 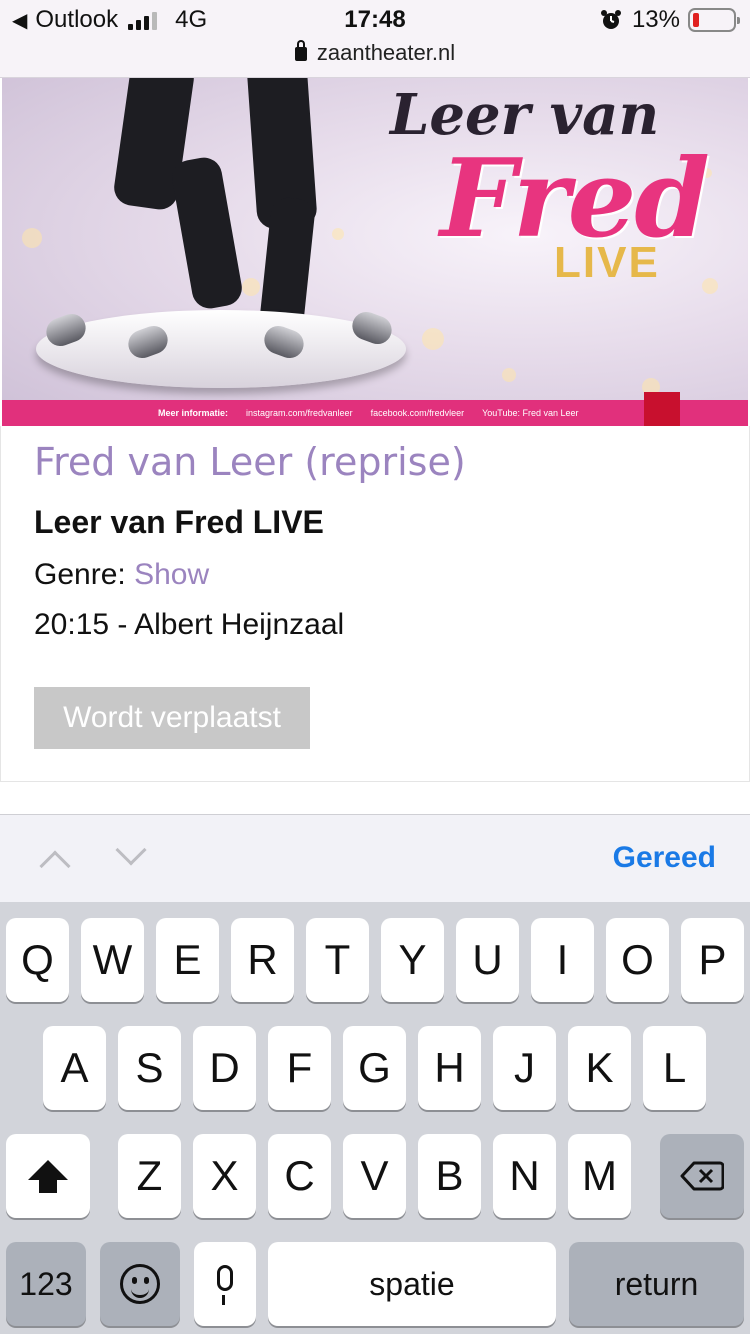 I want to click on event-time-location: 20:15 - Albert Heijnzaal, so click(x=189, y=624).